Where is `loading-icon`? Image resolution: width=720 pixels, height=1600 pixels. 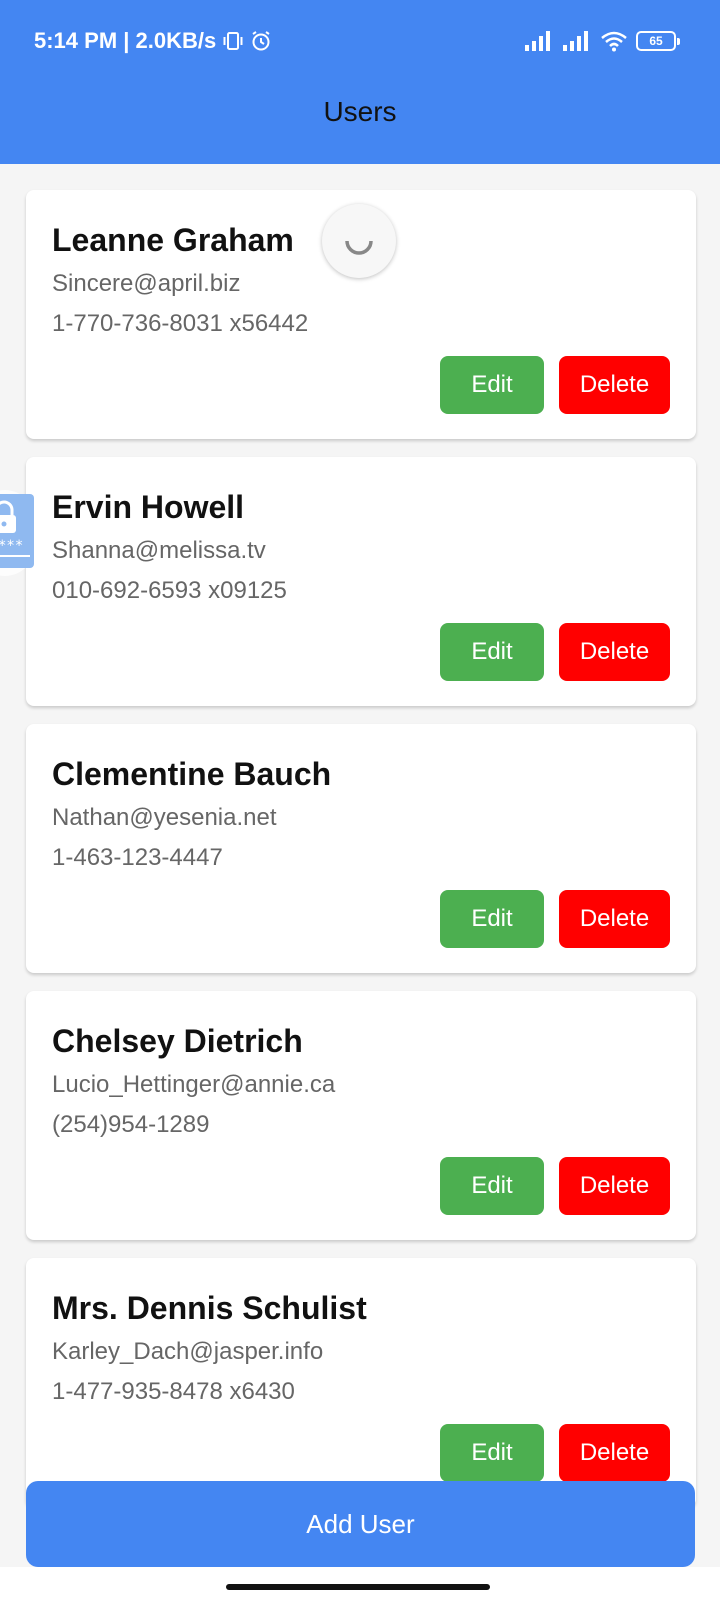 loading-icon is located at coordinates (359, 247).